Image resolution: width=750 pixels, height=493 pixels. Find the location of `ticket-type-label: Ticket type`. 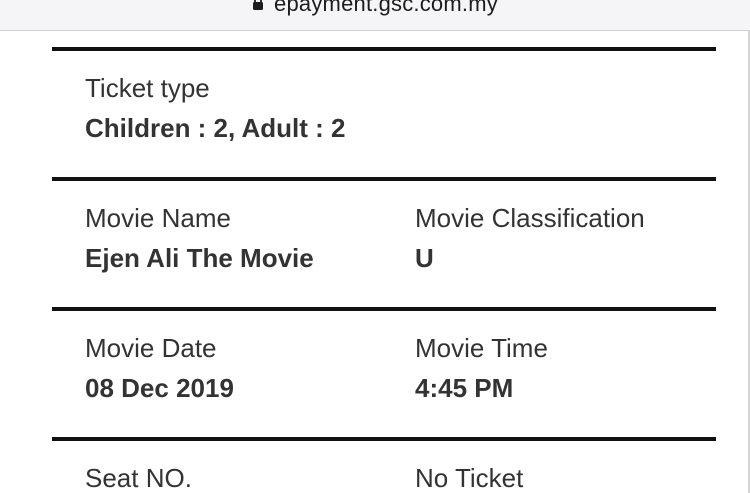

ticket-type-label: Ticket type is located at coordinates (147, 88).